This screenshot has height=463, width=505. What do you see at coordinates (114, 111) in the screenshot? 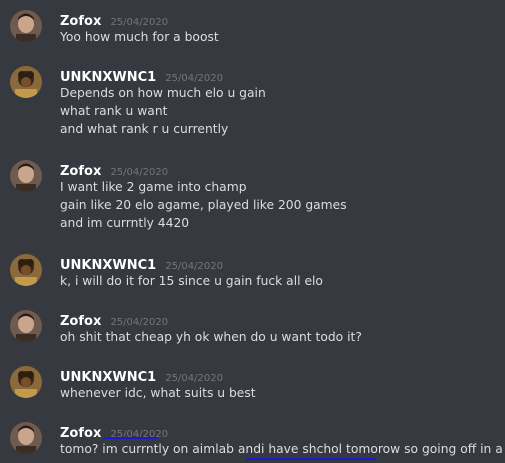
I see `message-text: what rank u want` at bounding box center [114, 111].